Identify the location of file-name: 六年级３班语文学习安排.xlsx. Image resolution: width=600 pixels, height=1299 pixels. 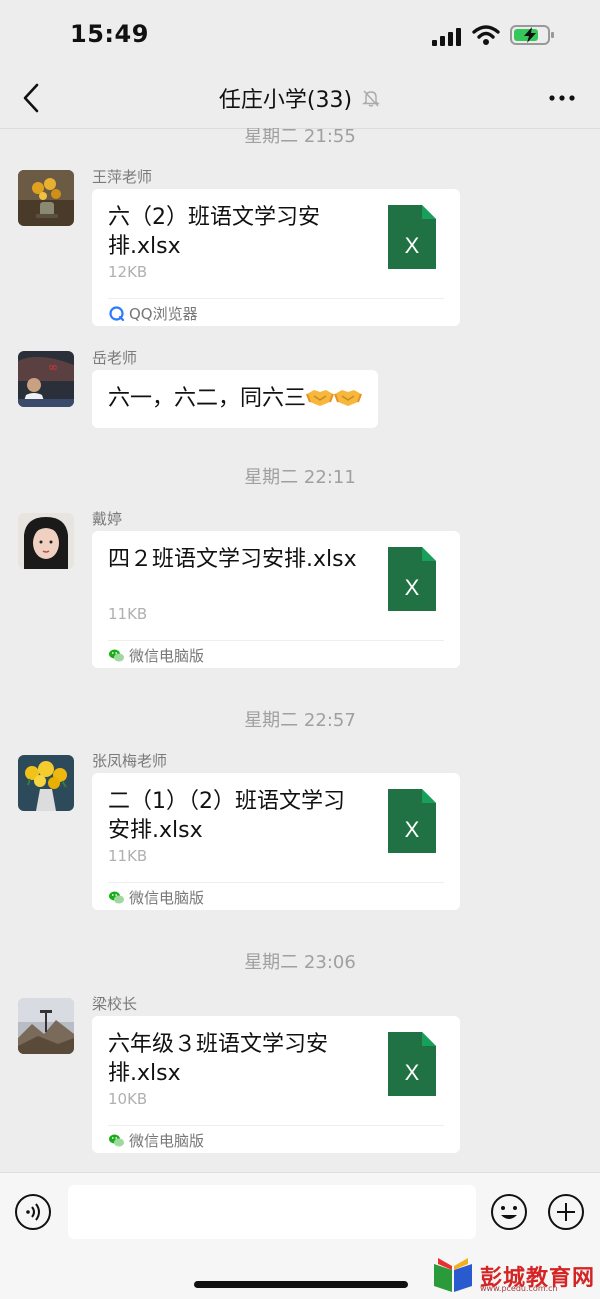
(218, 1059).